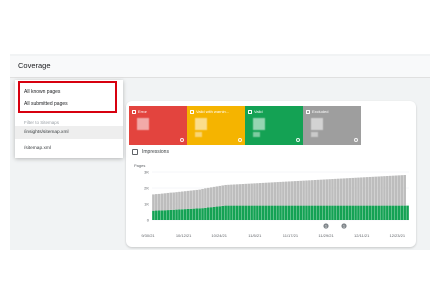  I want to click on tile-error: Error, so click(158, 125).